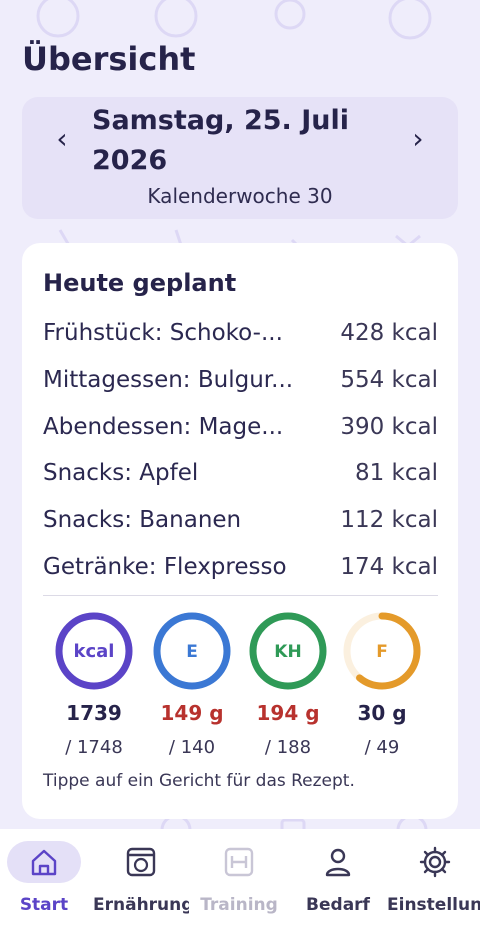  I want to click on tab-nutrition: Ernährung, so click(141, 878).